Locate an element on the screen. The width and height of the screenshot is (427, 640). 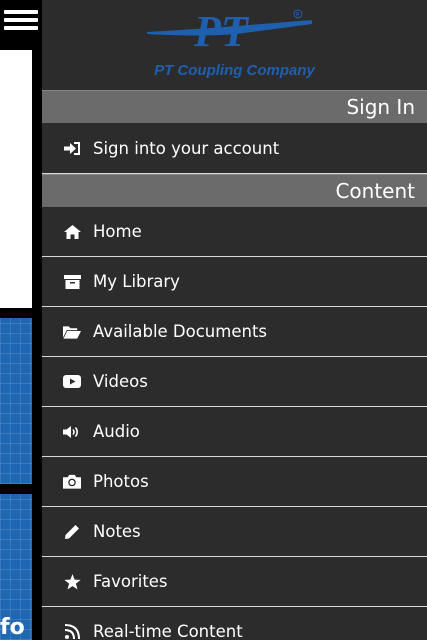
section-header-sign-in: Sign In is located at coordinates (234, 106).